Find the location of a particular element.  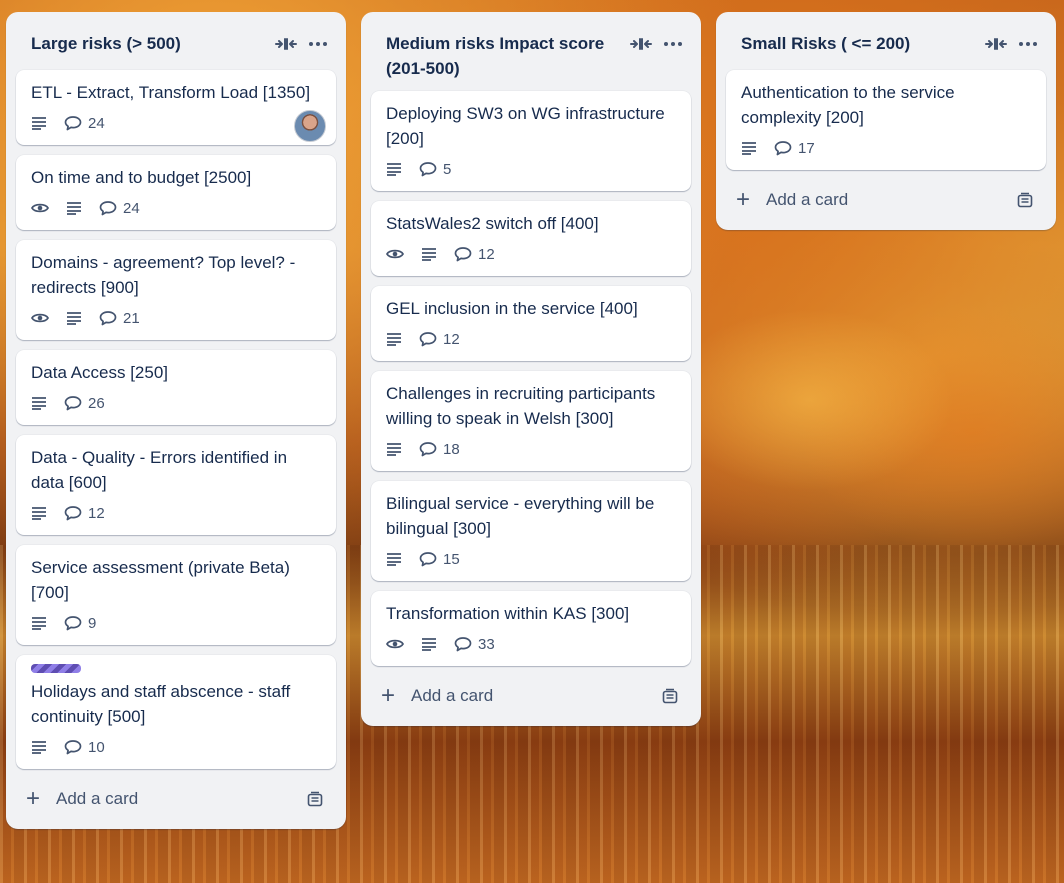

background-trees is located at coordinates (882, 400).